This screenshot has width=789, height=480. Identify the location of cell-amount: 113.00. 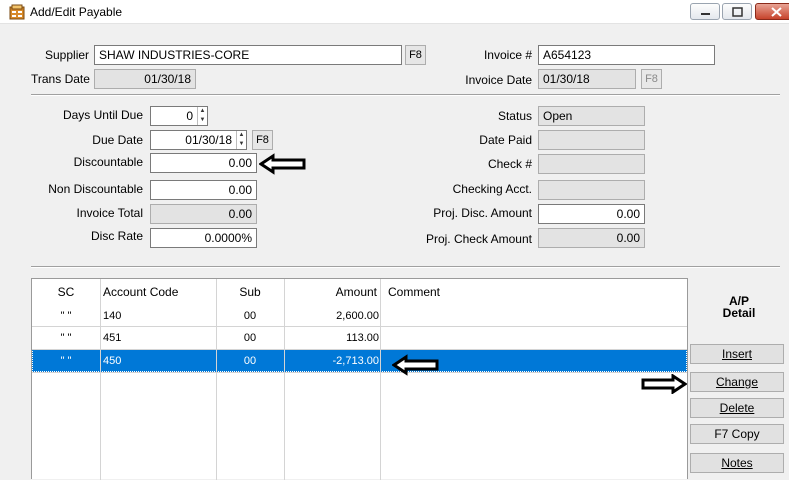
(362, 338).